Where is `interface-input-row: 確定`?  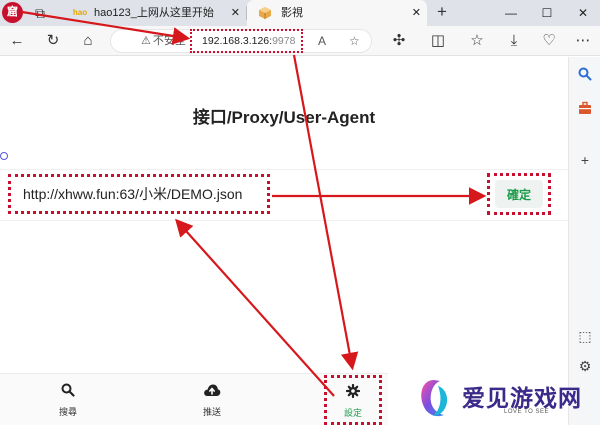
interface-input-row: 確定 is located at coordinates (284, 195).